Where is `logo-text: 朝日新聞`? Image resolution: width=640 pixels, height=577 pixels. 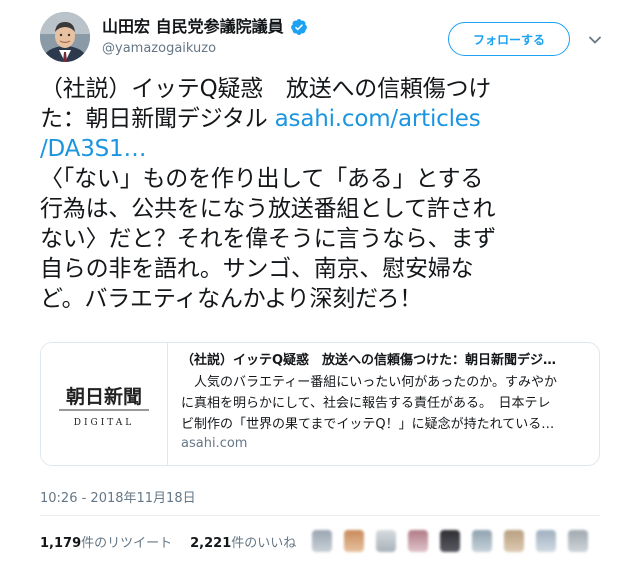
logo-text: 朝日新聞 is located at coordinates (104, 396).